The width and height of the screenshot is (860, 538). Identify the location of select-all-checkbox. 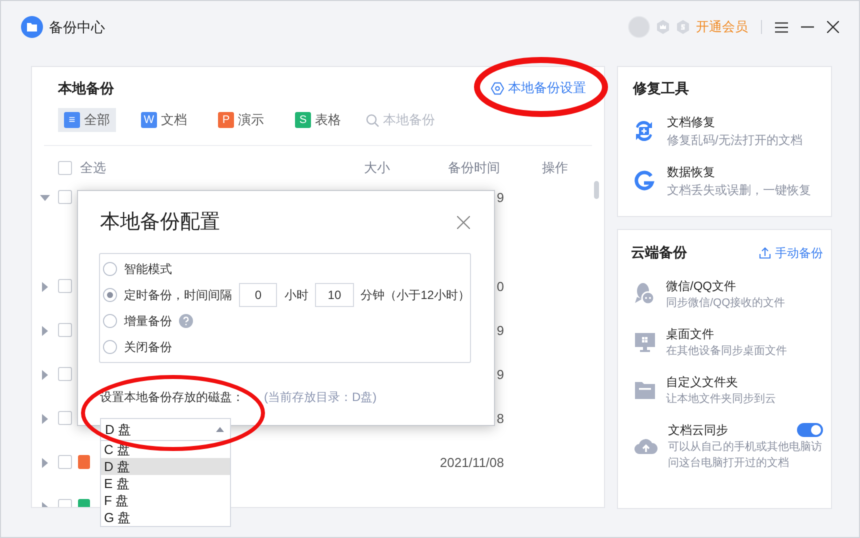
(65, 168).